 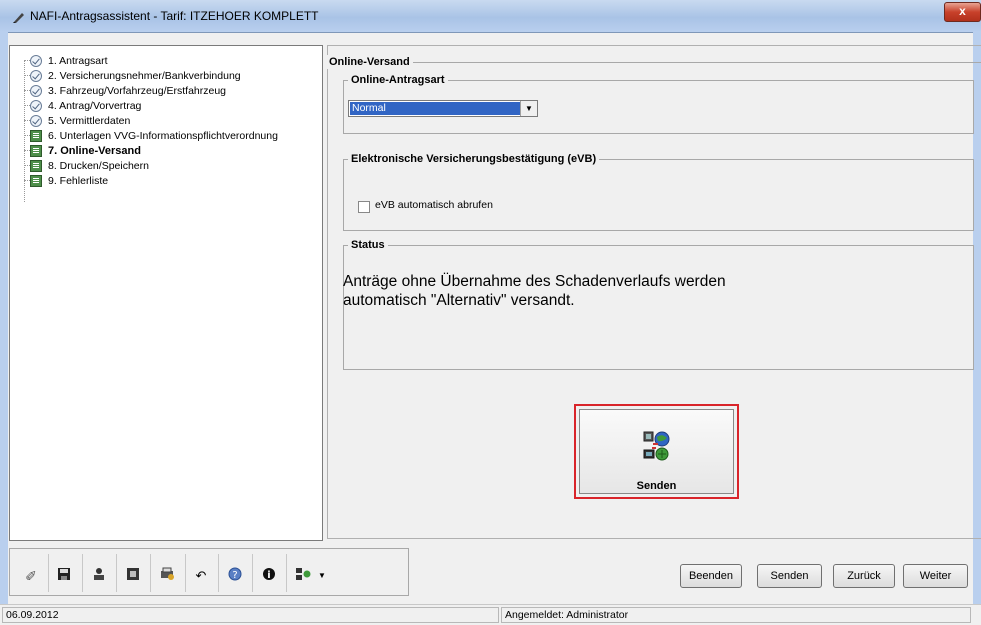 I want to click on undo-icon: ↶, so click(x=201, y=576).